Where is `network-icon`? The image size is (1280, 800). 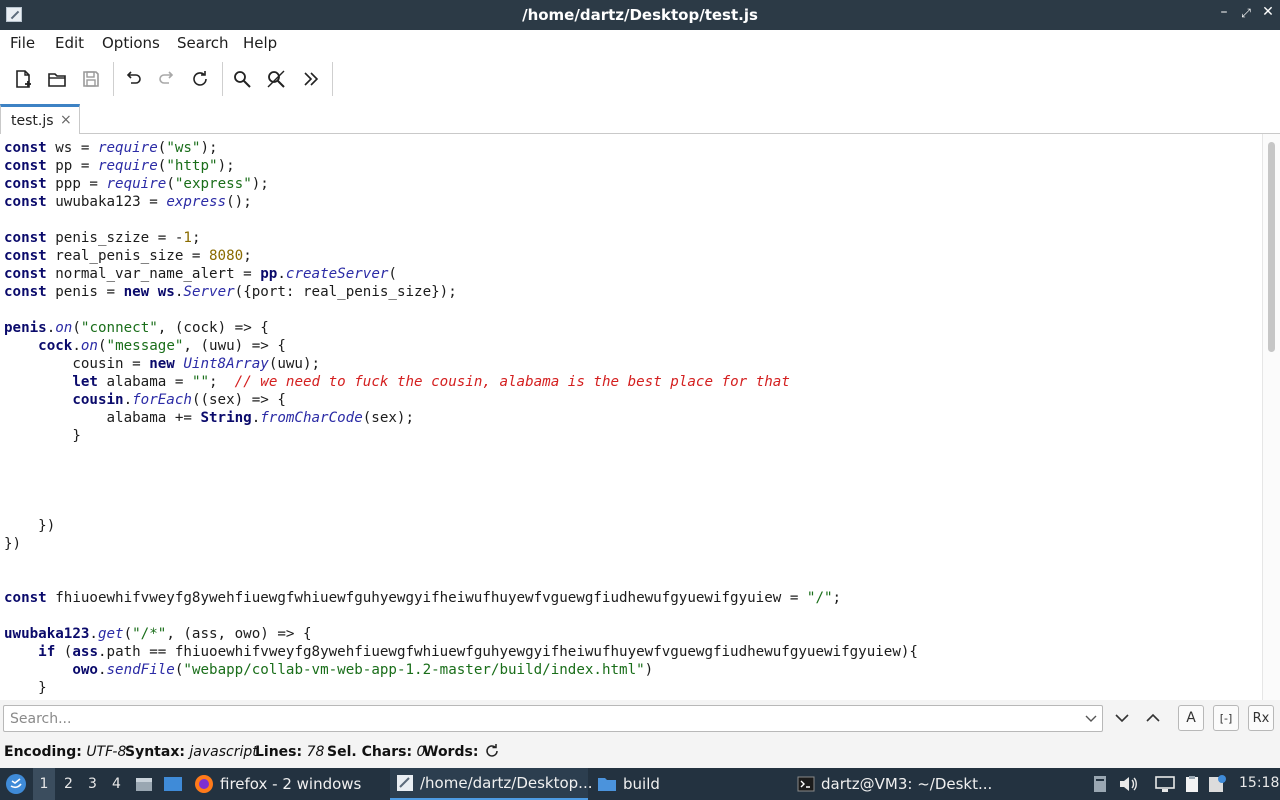 network-icon is located at coordinates (1165, 786).